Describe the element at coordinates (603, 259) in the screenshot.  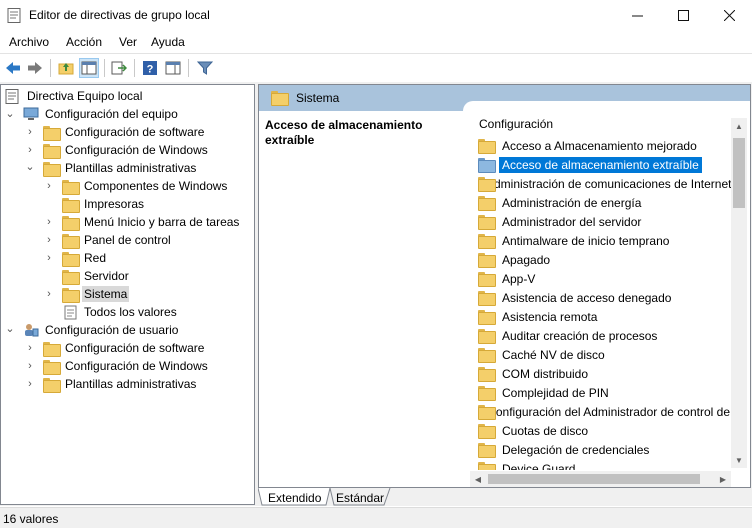
I see `list-item: Apagado` at that location.